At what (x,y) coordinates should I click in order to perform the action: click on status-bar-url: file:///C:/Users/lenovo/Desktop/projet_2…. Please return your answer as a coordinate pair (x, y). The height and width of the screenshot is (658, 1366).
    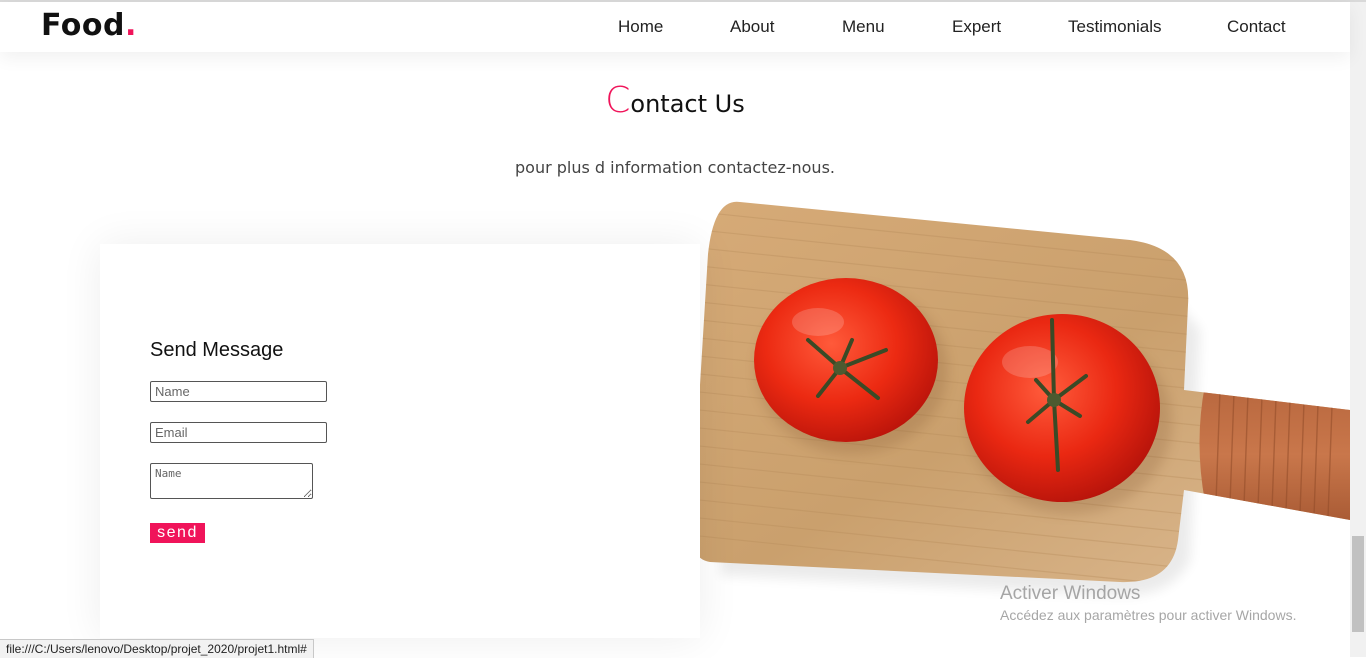
    Looking at the image, I should click on (157, 648).